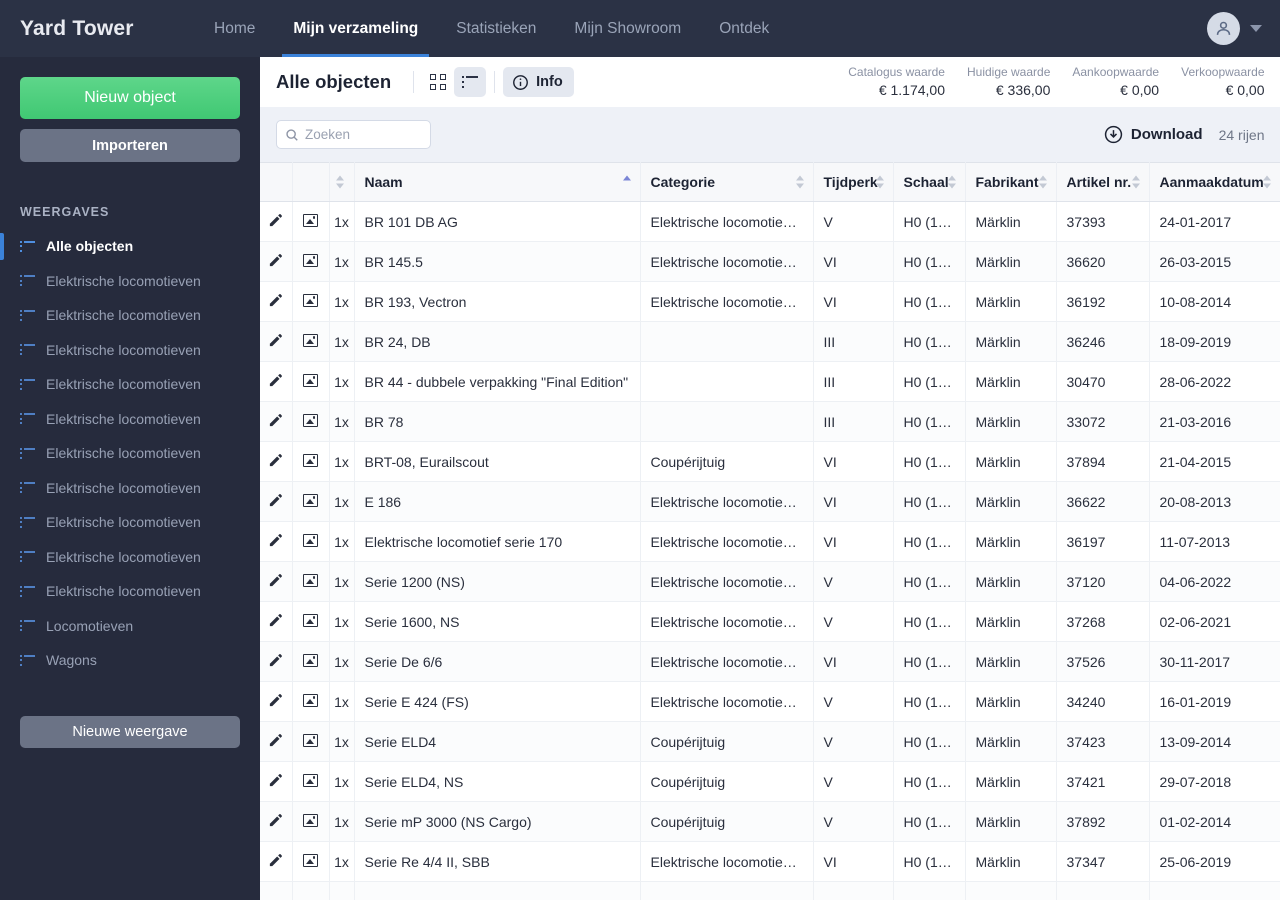 This screenshot has height=900, width=1280. I want to click on column-header-naam: Naam, so click(497, 182).